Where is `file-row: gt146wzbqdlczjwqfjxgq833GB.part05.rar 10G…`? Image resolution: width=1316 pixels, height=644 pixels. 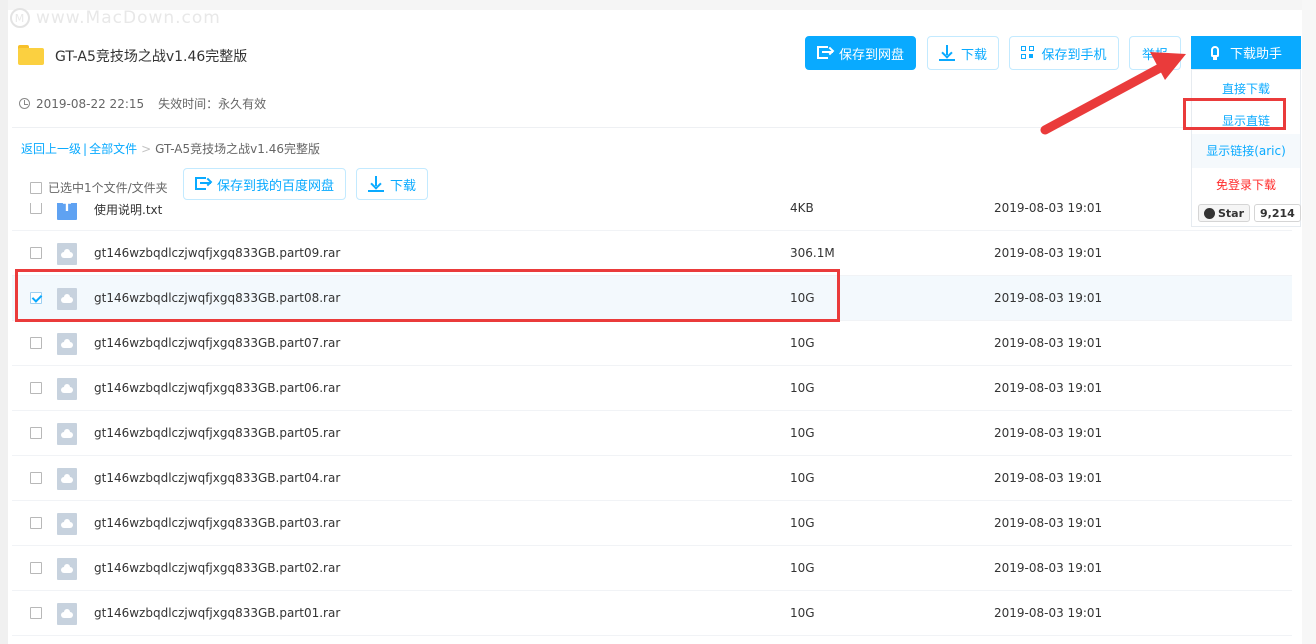
file-row: gt146wzbqdlczjwqfjxgq833GB.part05.rar 10G… is located at coordinates (652, 433).